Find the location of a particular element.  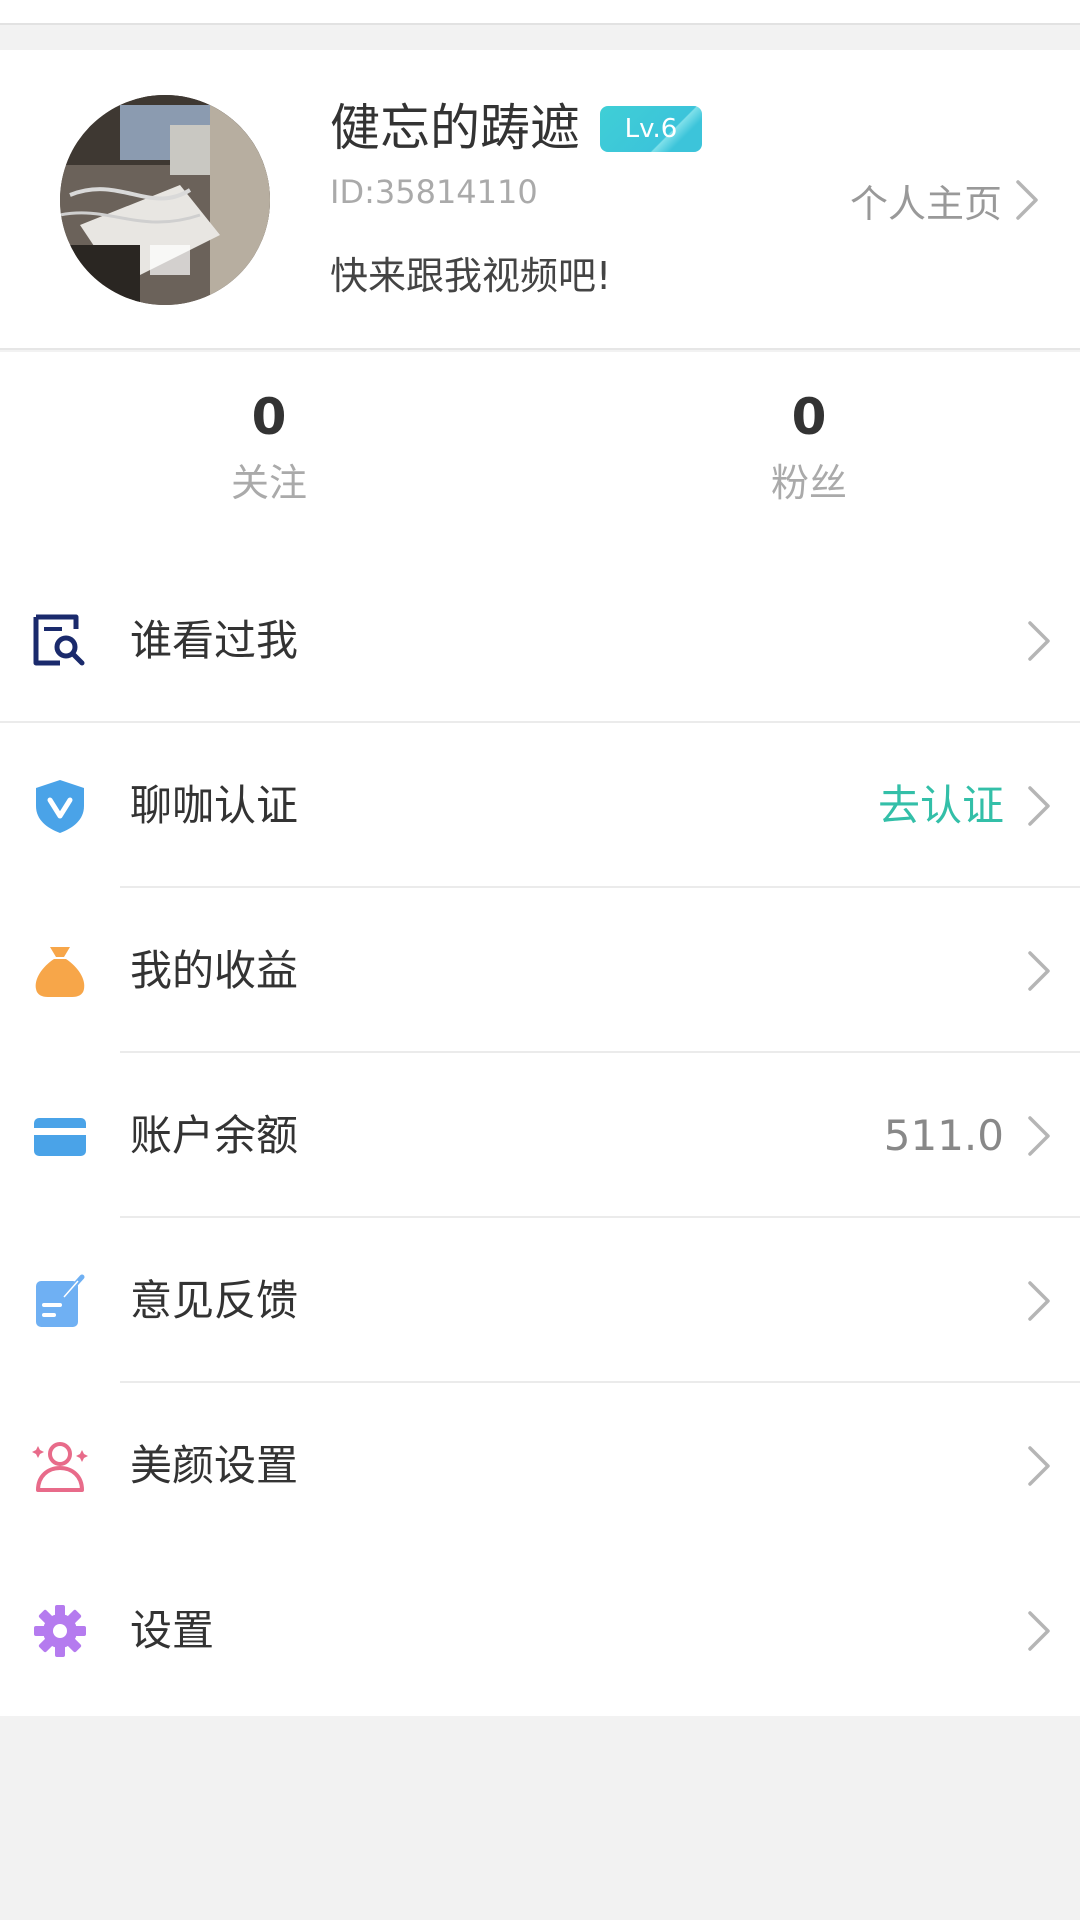

menu-item-label: 意见反馈 is located at coordinates (214, 1300).